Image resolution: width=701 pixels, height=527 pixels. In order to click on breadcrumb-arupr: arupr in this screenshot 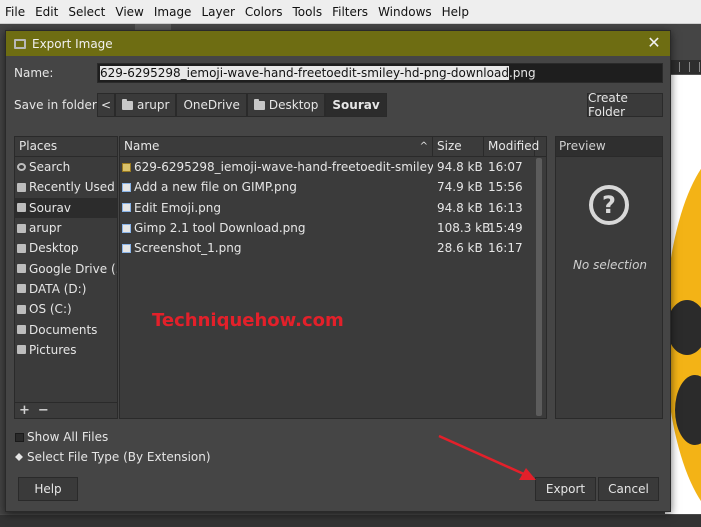, I will do `click(146, 105)`.